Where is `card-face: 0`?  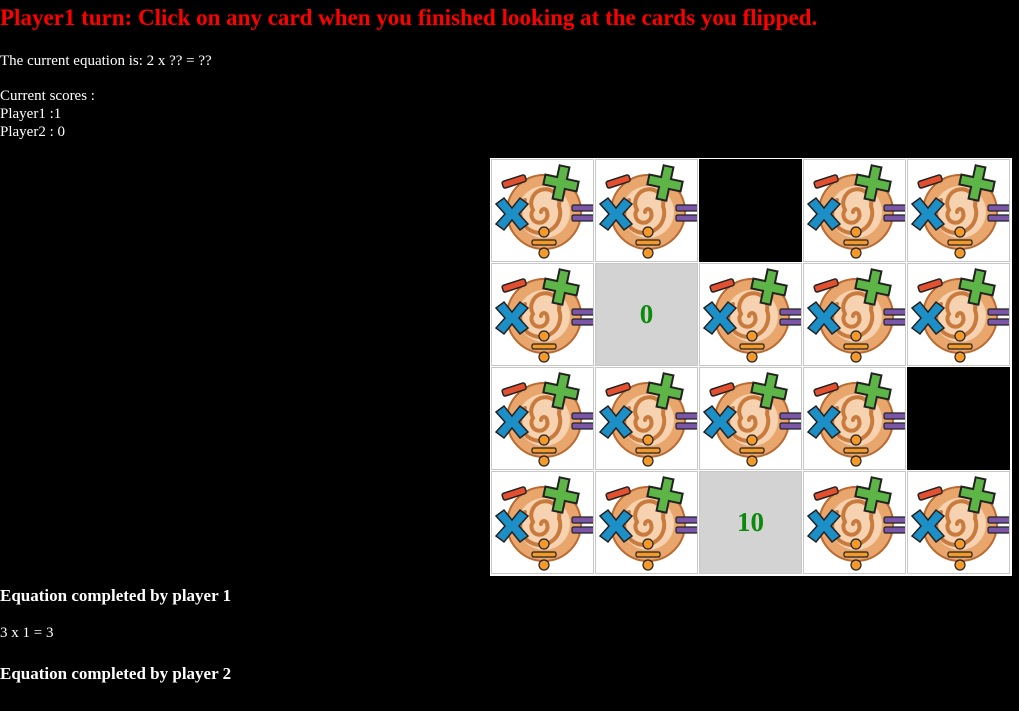
card-face: 0 is located at coordinates (646, 314).